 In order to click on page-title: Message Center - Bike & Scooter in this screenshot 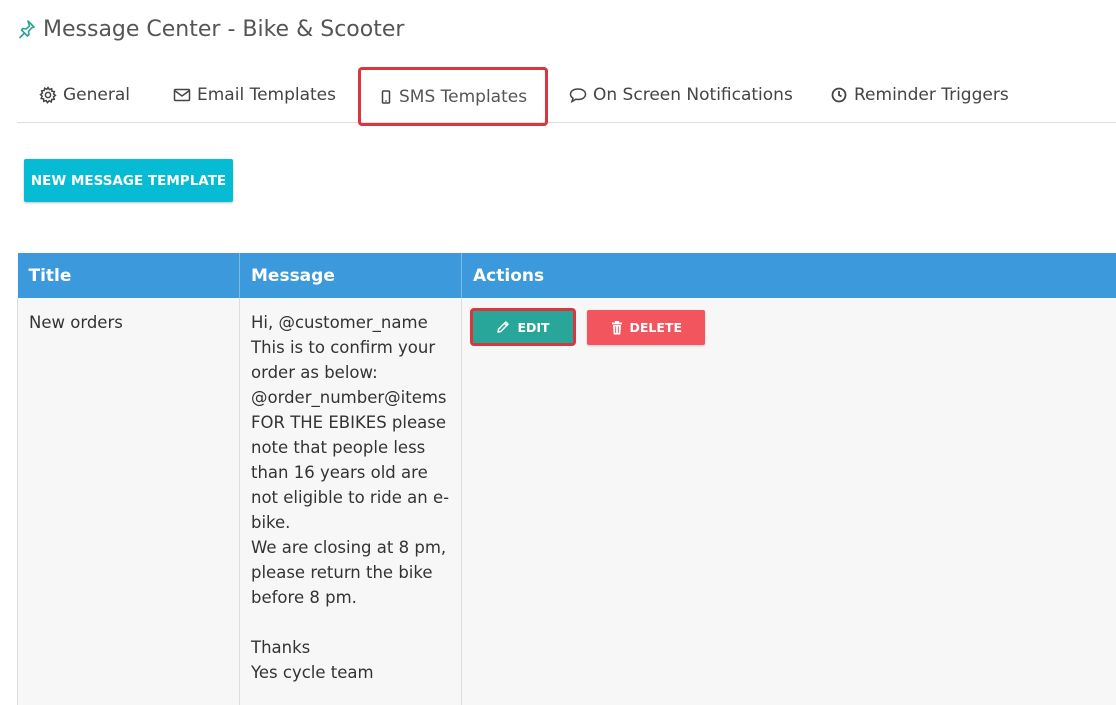, I will do `click(223, 29)`.